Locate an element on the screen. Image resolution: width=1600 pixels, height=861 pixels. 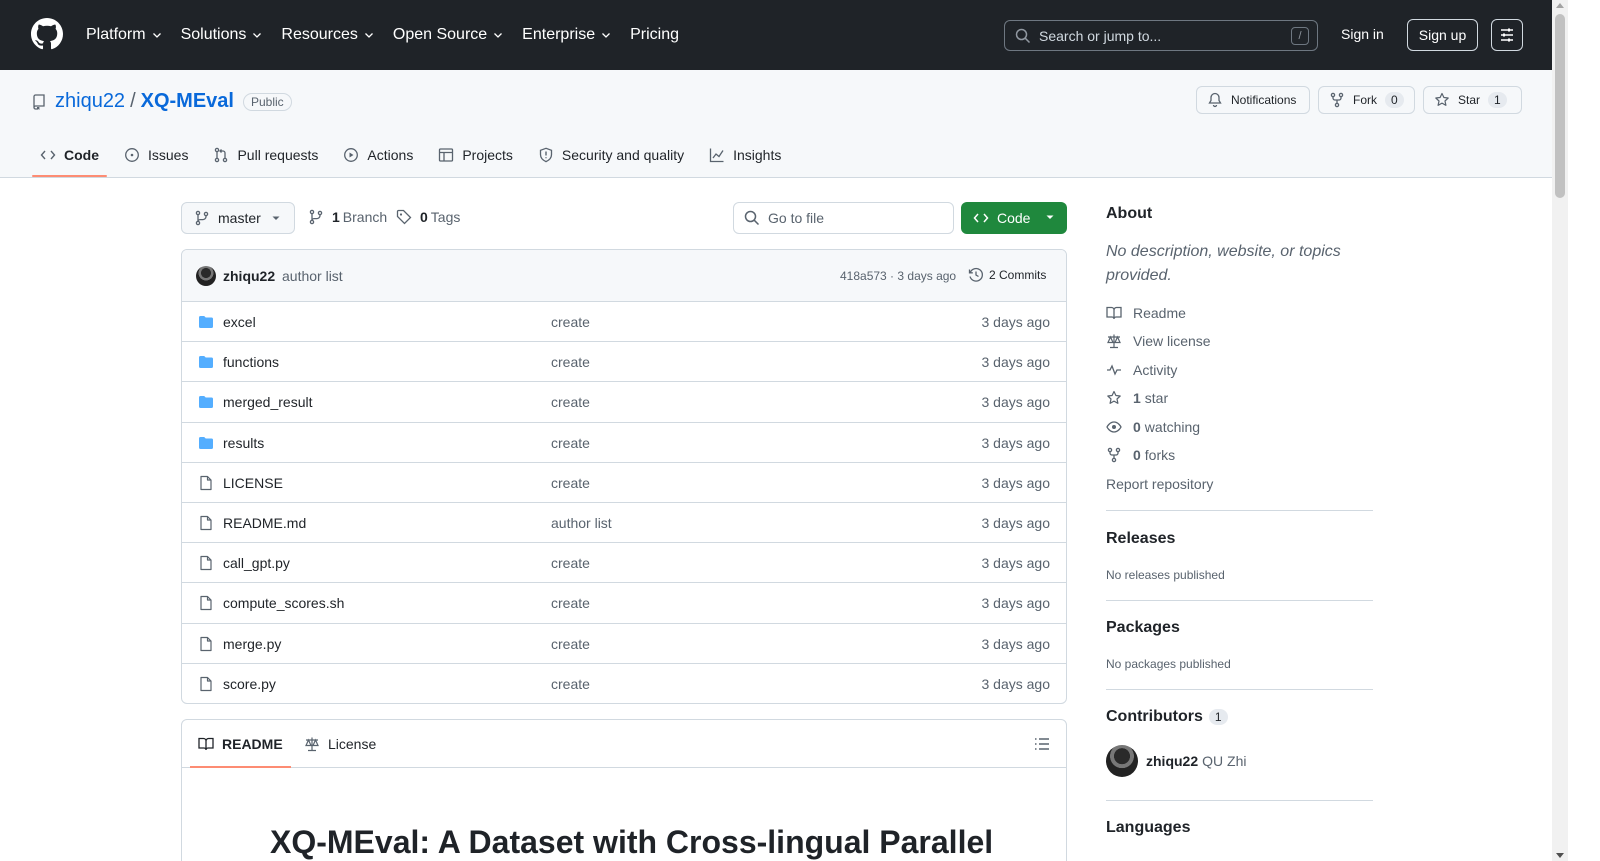
nav-platform: Platform is located at coordinates (124, 35).